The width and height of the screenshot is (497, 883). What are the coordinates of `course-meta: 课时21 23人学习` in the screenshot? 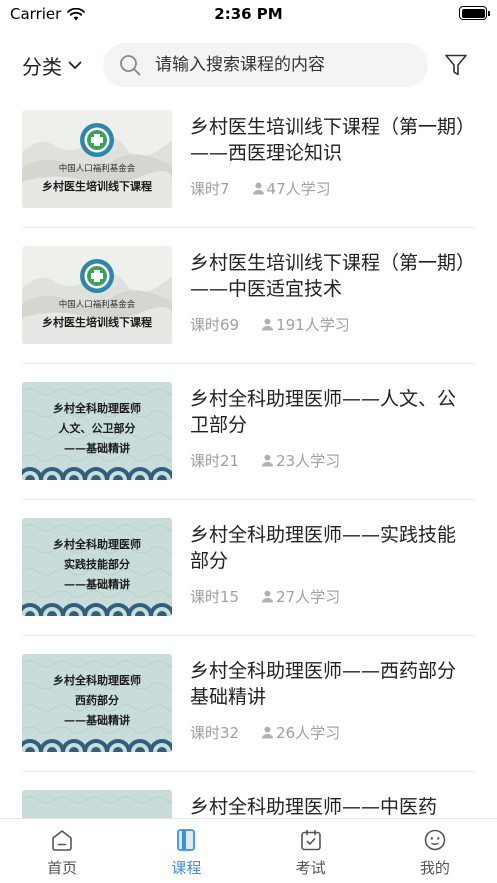 It's located at (265, 460).